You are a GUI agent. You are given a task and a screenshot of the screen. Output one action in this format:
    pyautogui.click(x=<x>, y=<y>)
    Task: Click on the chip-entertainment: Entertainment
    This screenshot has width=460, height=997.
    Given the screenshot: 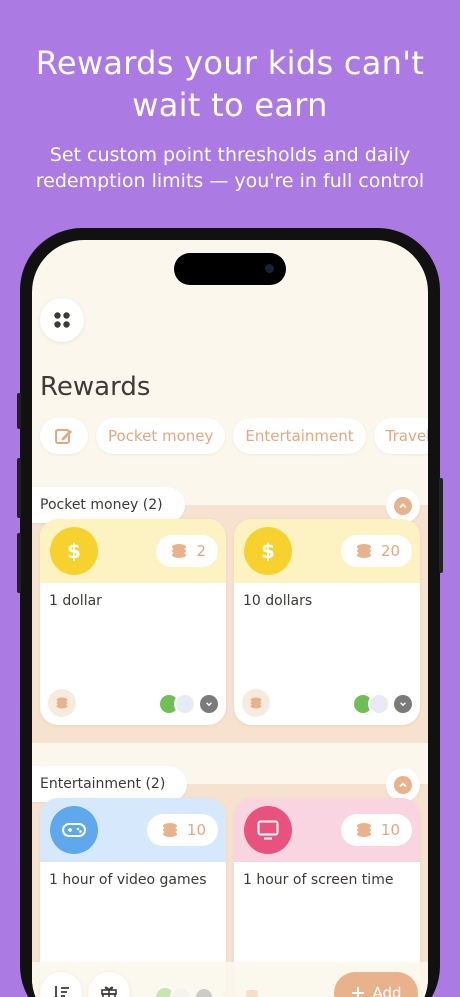 What is the action you would take?
    pyautogui.click(x=299, y=436)
    